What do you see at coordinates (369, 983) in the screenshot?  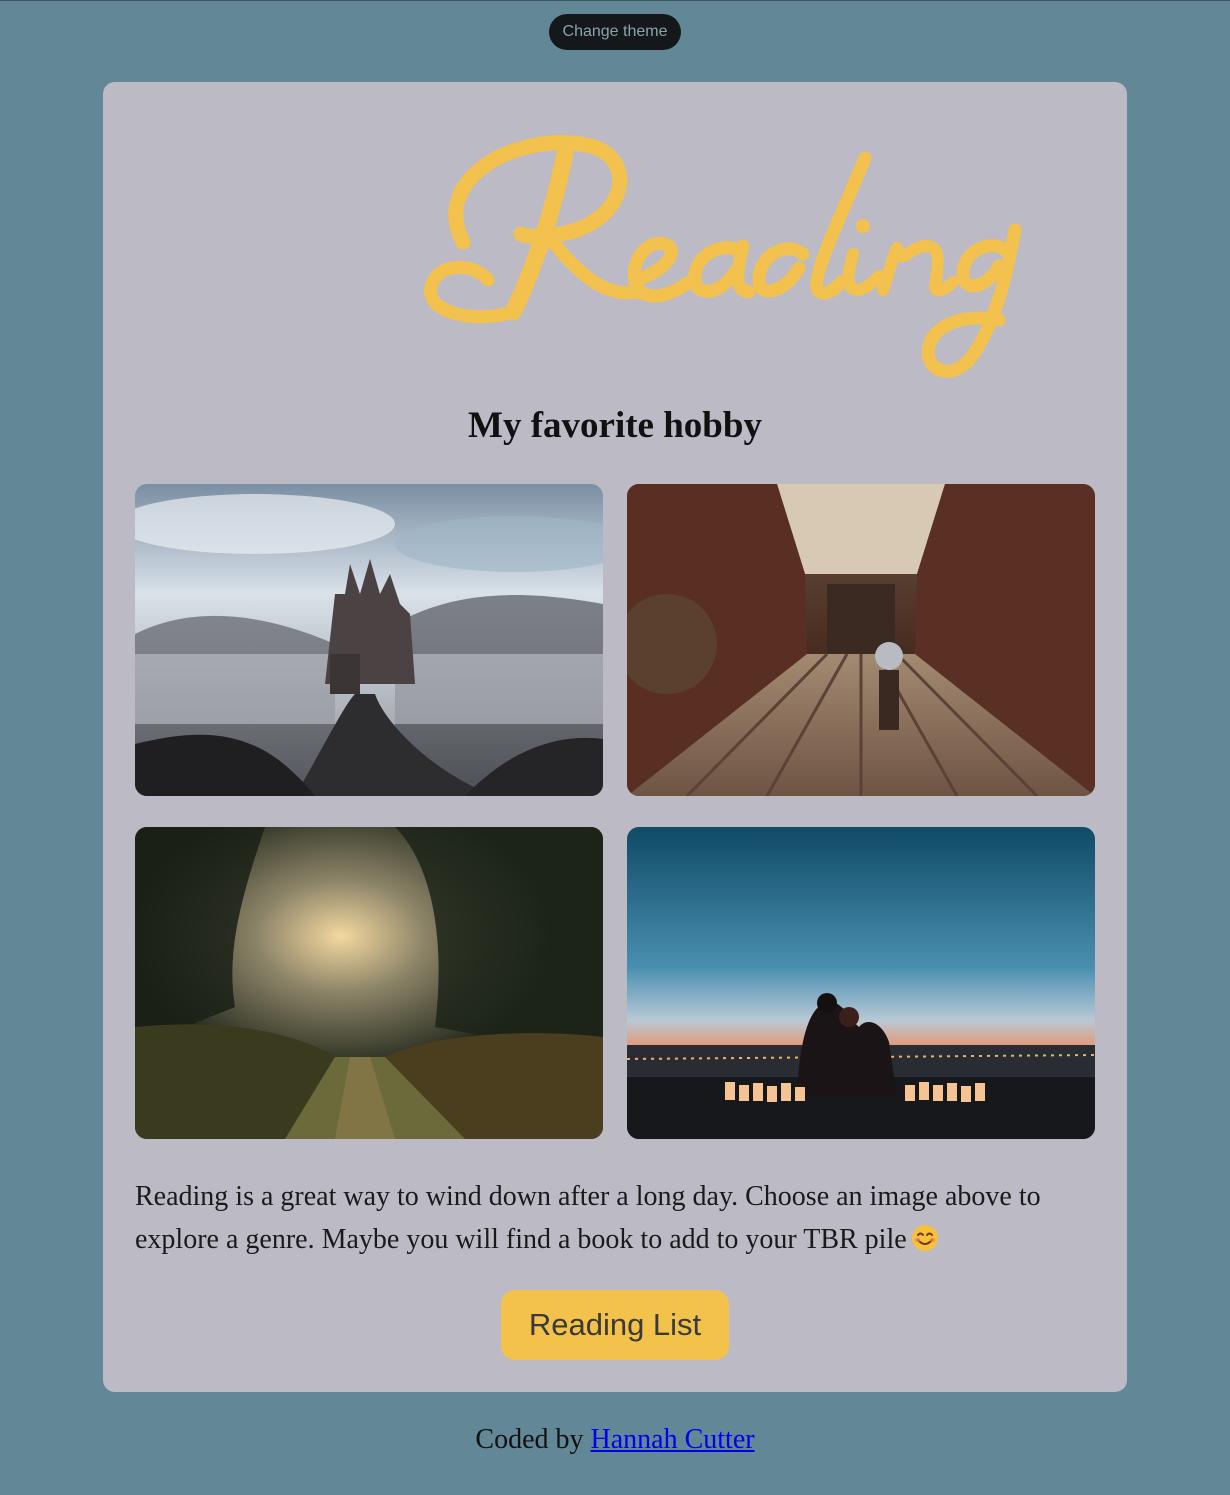 I see `forest-path-image` at bounding box center [369, 983].